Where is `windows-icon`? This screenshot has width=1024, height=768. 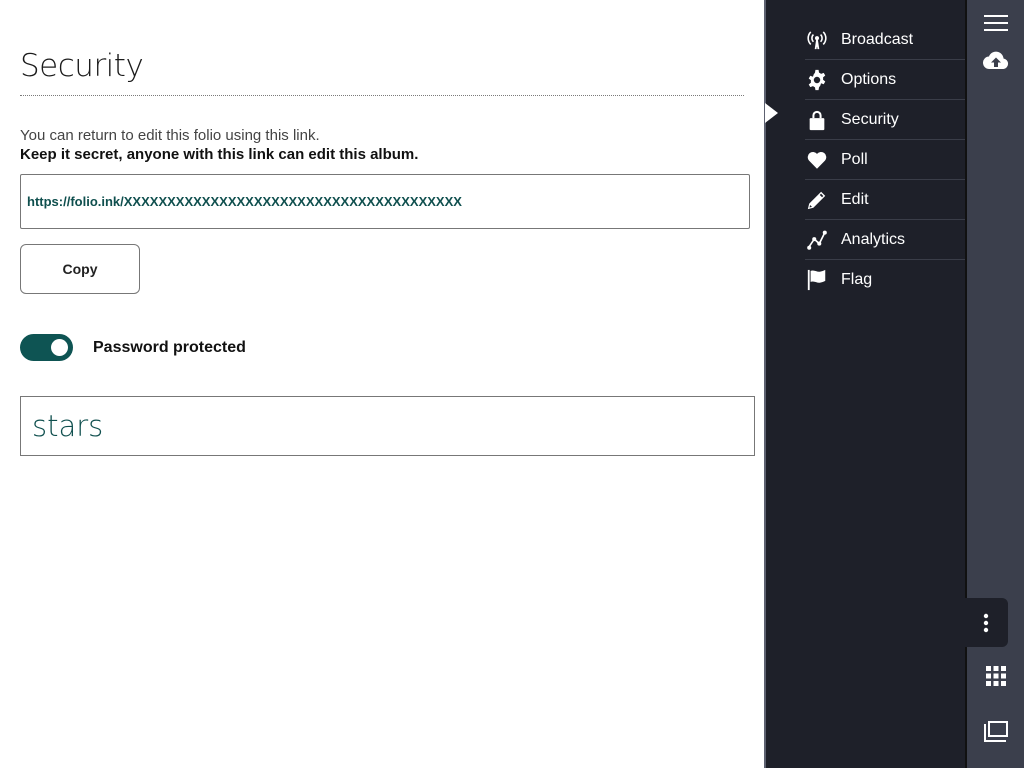
windows-icon is located at coordinates (995, 731).